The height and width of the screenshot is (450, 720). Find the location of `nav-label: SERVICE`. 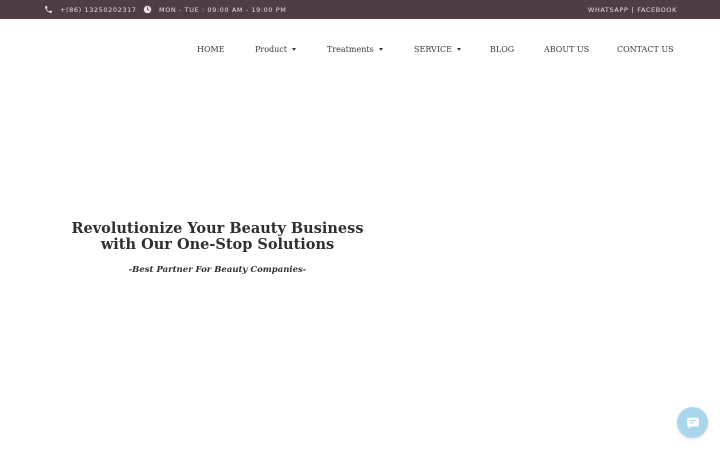

nav-label: SERVICE is located at coordinates (433, 49).